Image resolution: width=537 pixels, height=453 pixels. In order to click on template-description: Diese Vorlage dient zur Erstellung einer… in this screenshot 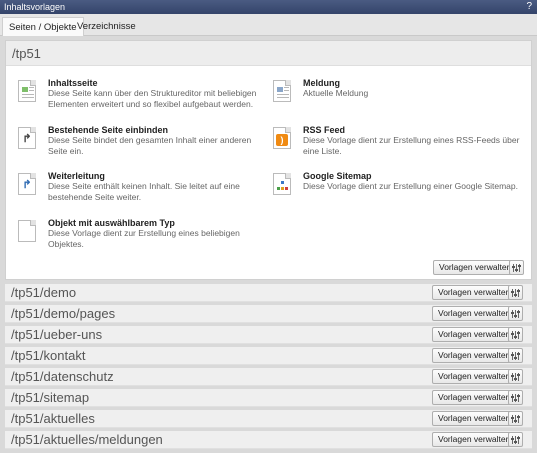, I will do `click(410, 186)`.